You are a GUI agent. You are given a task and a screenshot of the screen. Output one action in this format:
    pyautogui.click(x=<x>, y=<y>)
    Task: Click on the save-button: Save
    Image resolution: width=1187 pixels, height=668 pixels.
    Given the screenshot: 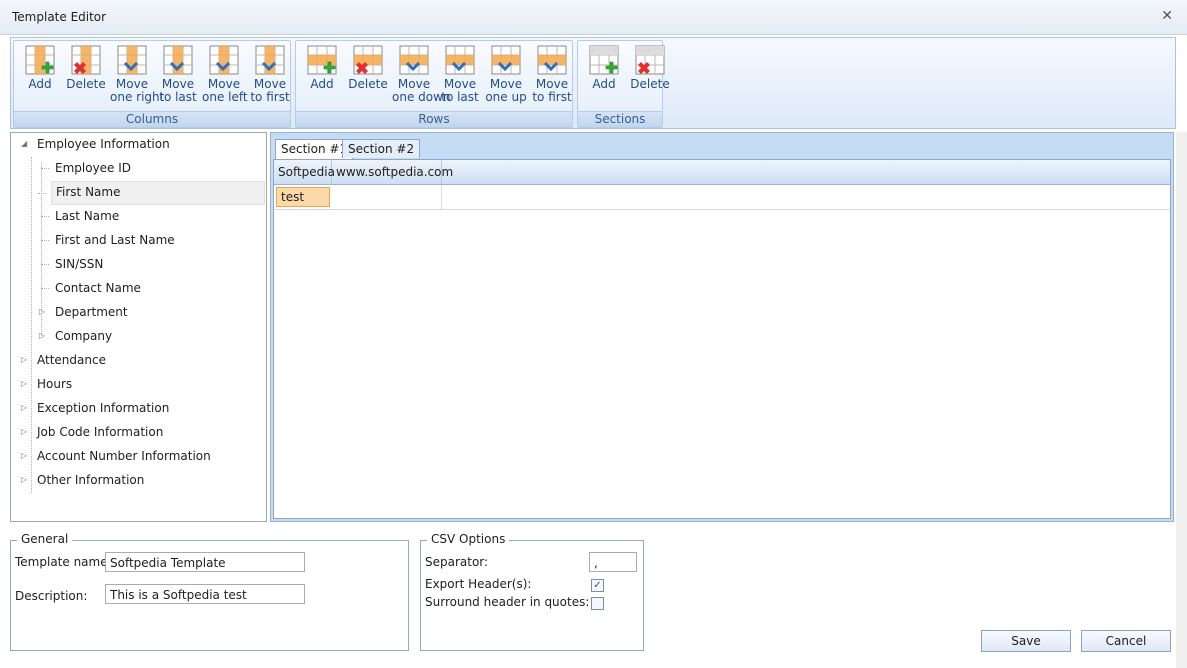 What is the action you would take?
    pyautogui.click(x=1026, y=641)
    